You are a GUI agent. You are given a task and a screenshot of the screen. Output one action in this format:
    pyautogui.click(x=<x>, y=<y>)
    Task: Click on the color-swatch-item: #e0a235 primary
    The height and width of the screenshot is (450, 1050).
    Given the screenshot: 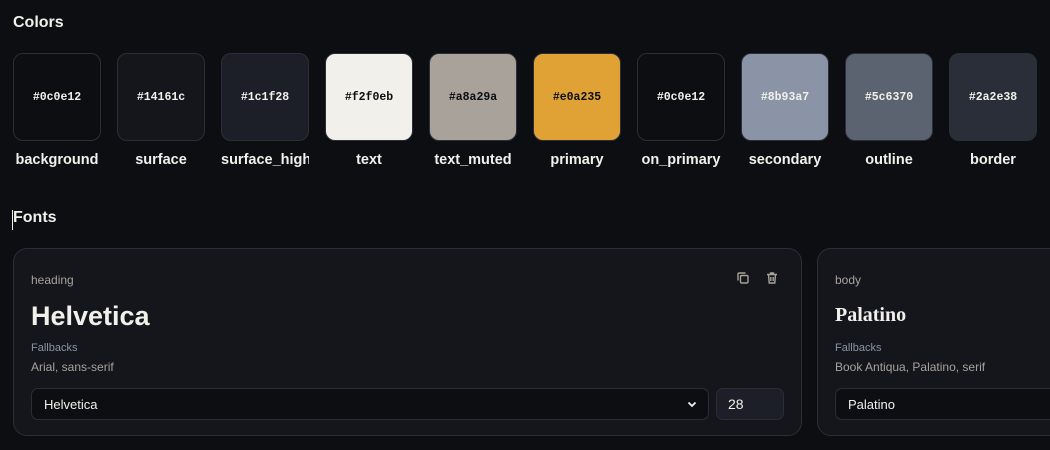 What is the action you would take?
    pyautogui.click(x=577, y=110)
    